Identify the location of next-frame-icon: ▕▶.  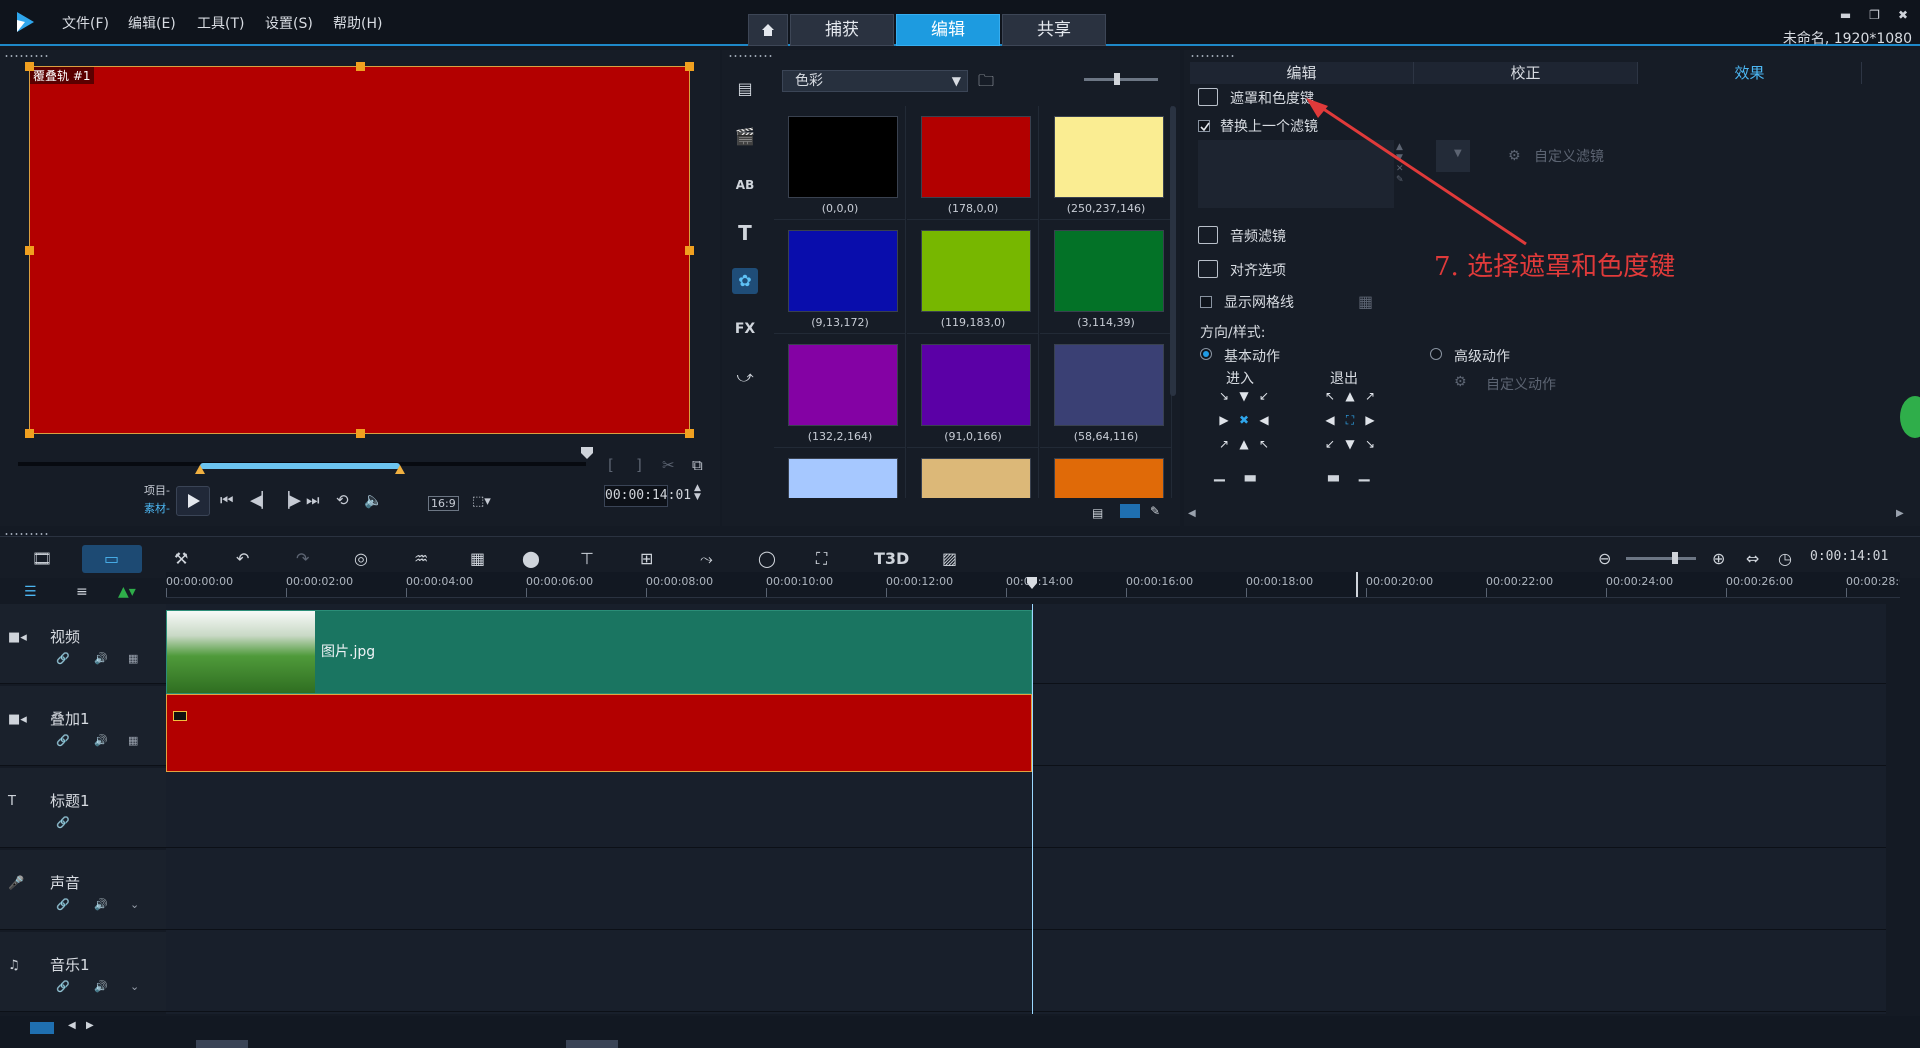
(289, 500).